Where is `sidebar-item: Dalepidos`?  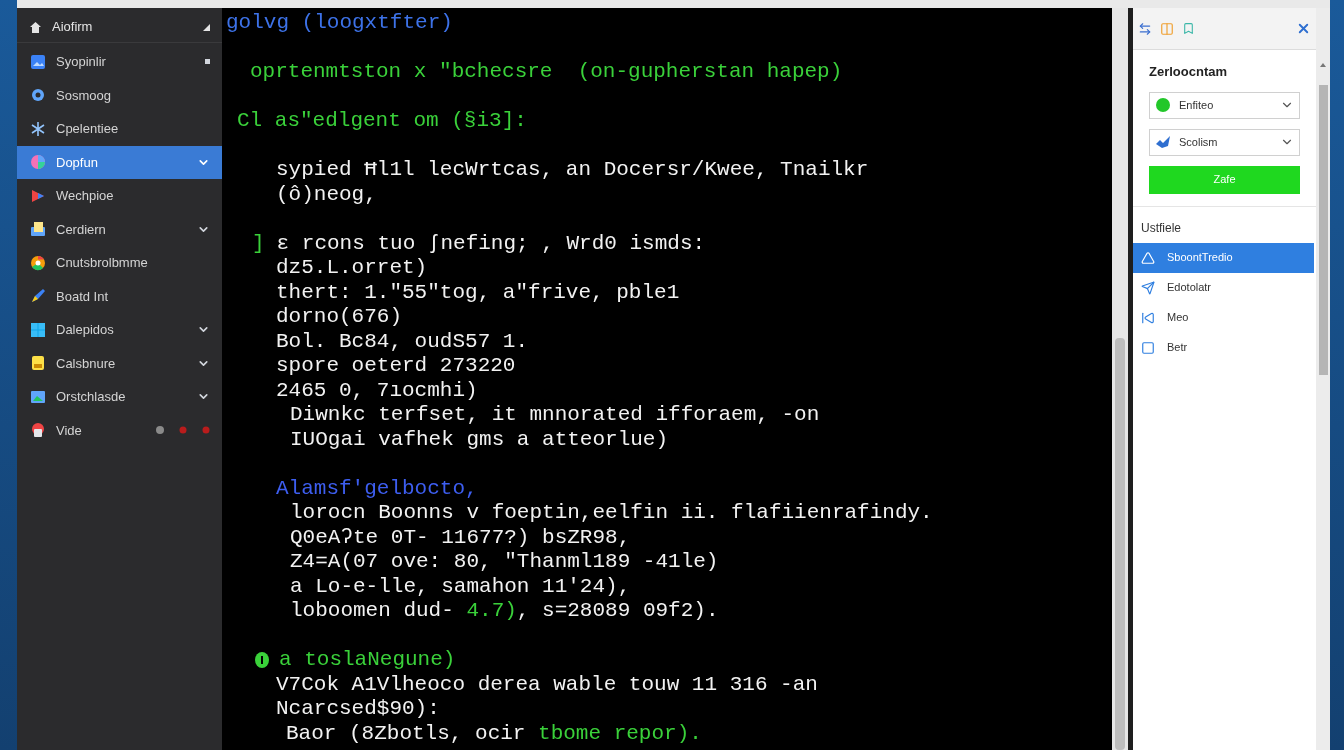
sidebar-item: Dalepidos is located at coordinates (119, 330).